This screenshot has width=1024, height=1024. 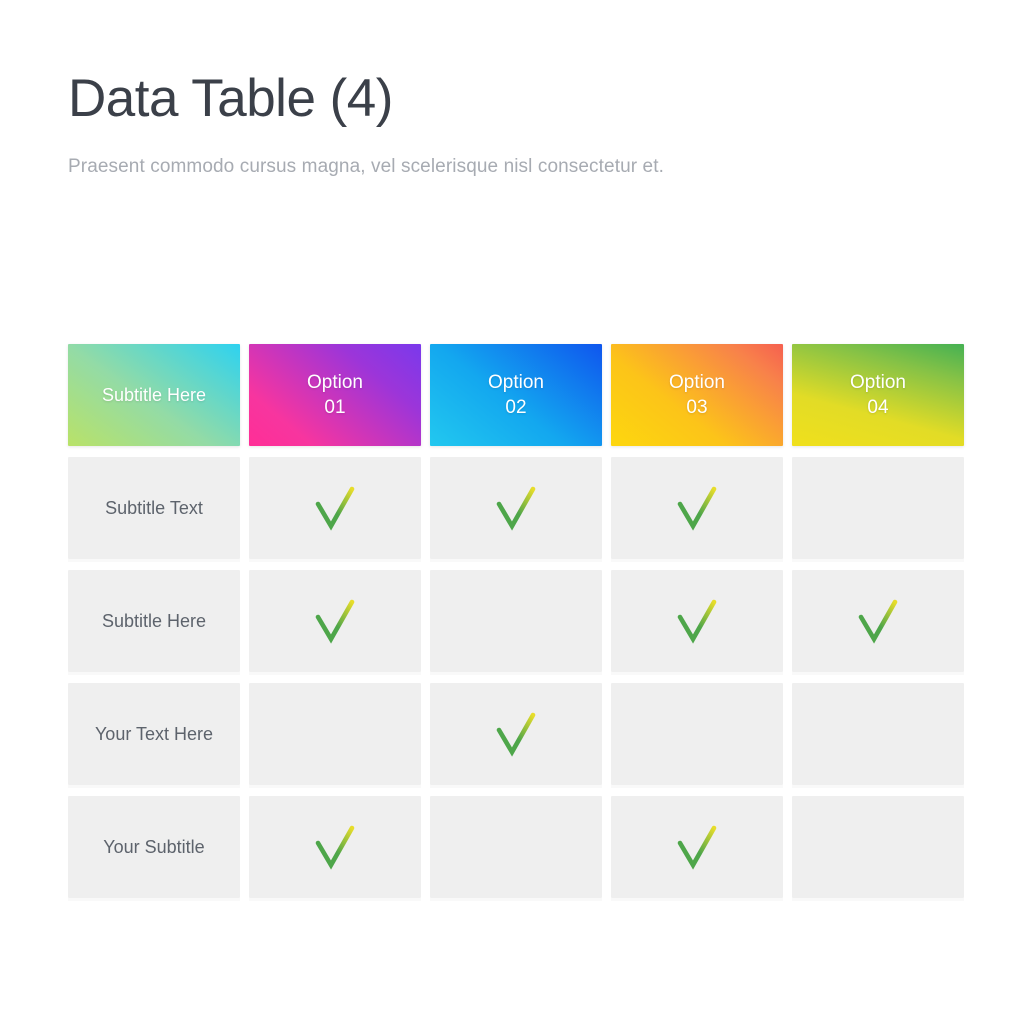 I want to click on row-label-cell: Your Subtitle, so click(x=154, y=847).